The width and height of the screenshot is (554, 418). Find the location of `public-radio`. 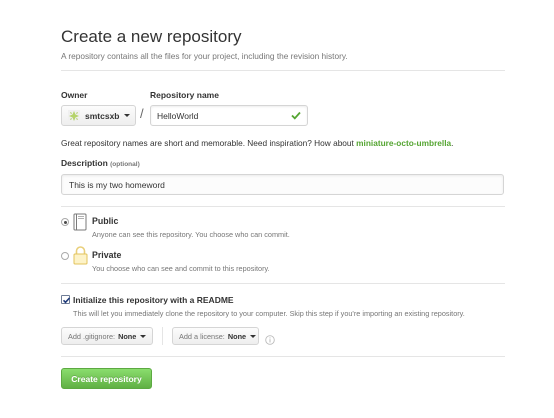

public-radio is located at coordinates (65, 222).